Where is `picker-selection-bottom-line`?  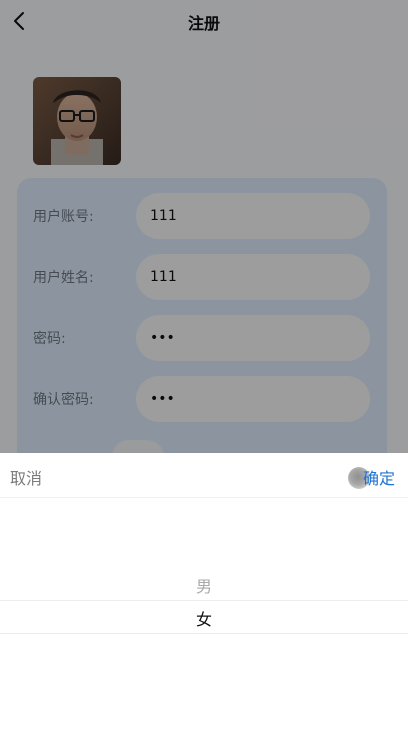
picker-selection-bottom-line is located at coordinates (204, 633).